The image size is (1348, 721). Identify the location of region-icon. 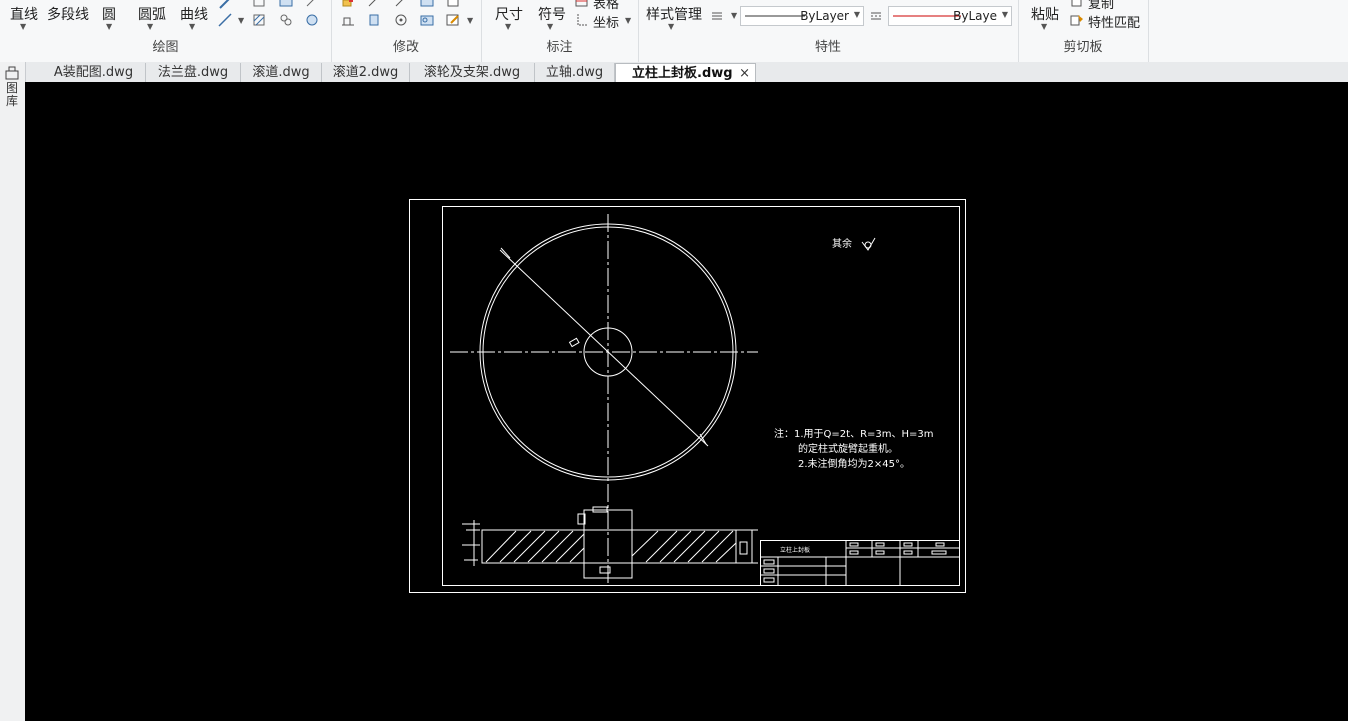
(286, 4).